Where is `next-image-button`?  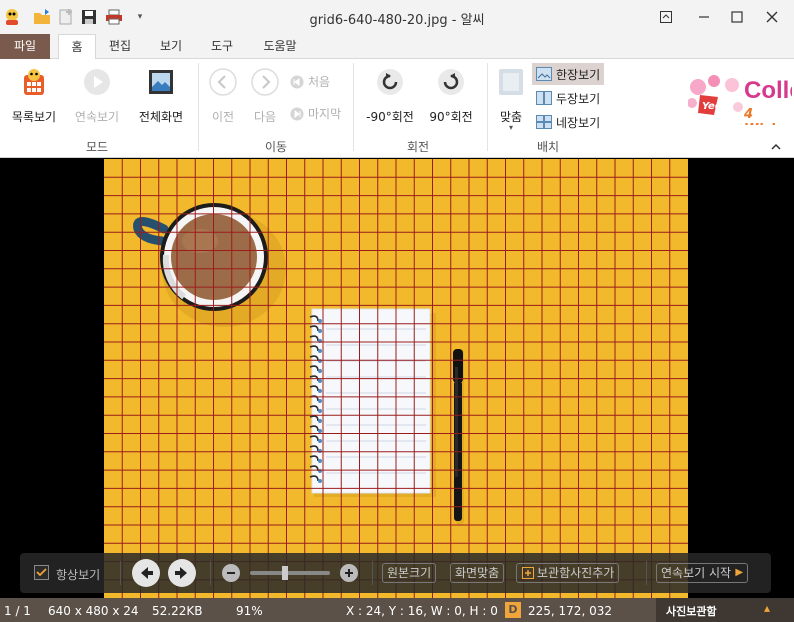 next-image-button is located at coordinates (182, 573).